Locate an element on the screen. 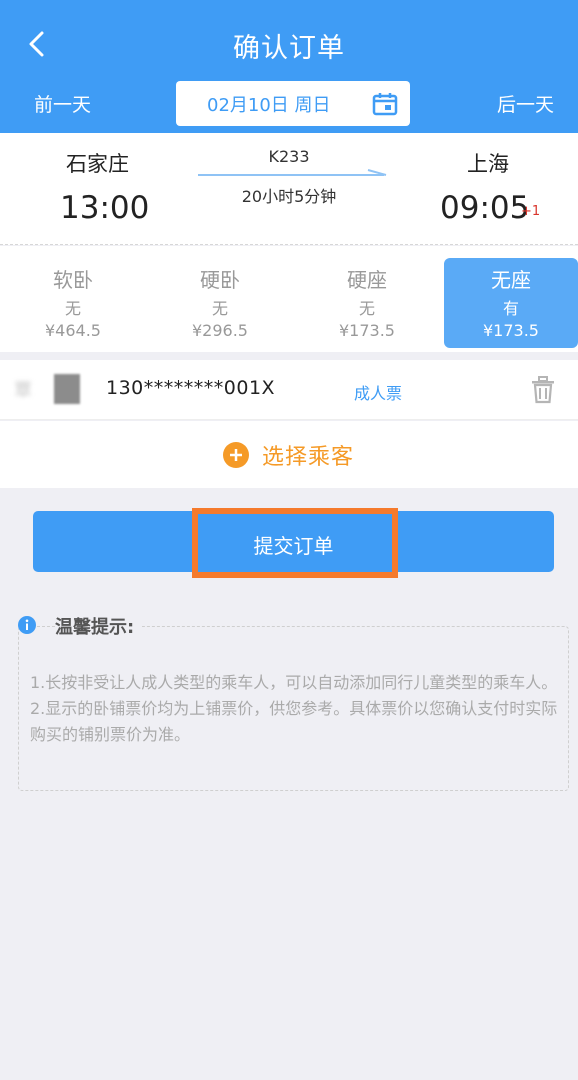 Image resolution: width=578 pixels, height=1080 pixels. seat-name: 硬卧 is located at coordinates (220, 280).